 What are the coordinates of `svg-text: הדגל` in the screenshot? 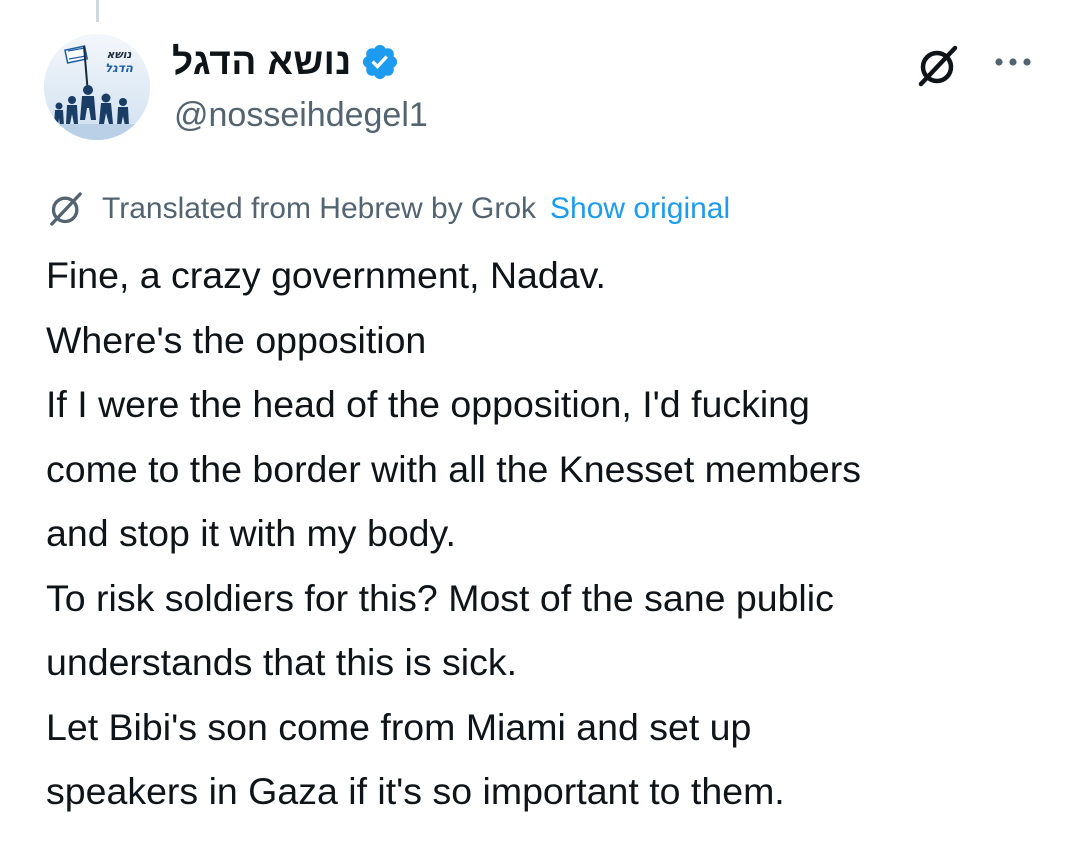 It's located at (119, 68).